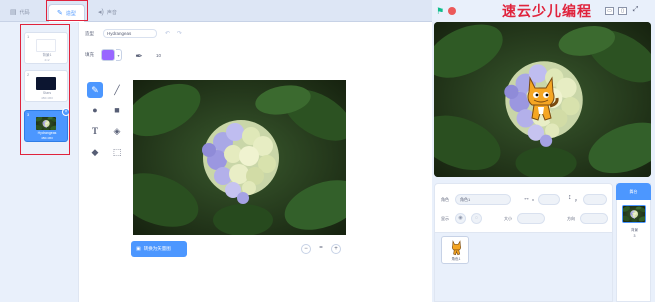  What do you see at coordinates (89, 33) in the screenshot?
I see `costume-name-label: 造型` at bounding box center [89, 33].